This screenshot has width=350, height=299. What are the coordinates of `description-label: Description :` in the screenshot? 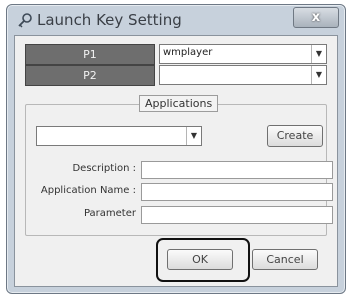 It's located at (104, 168).